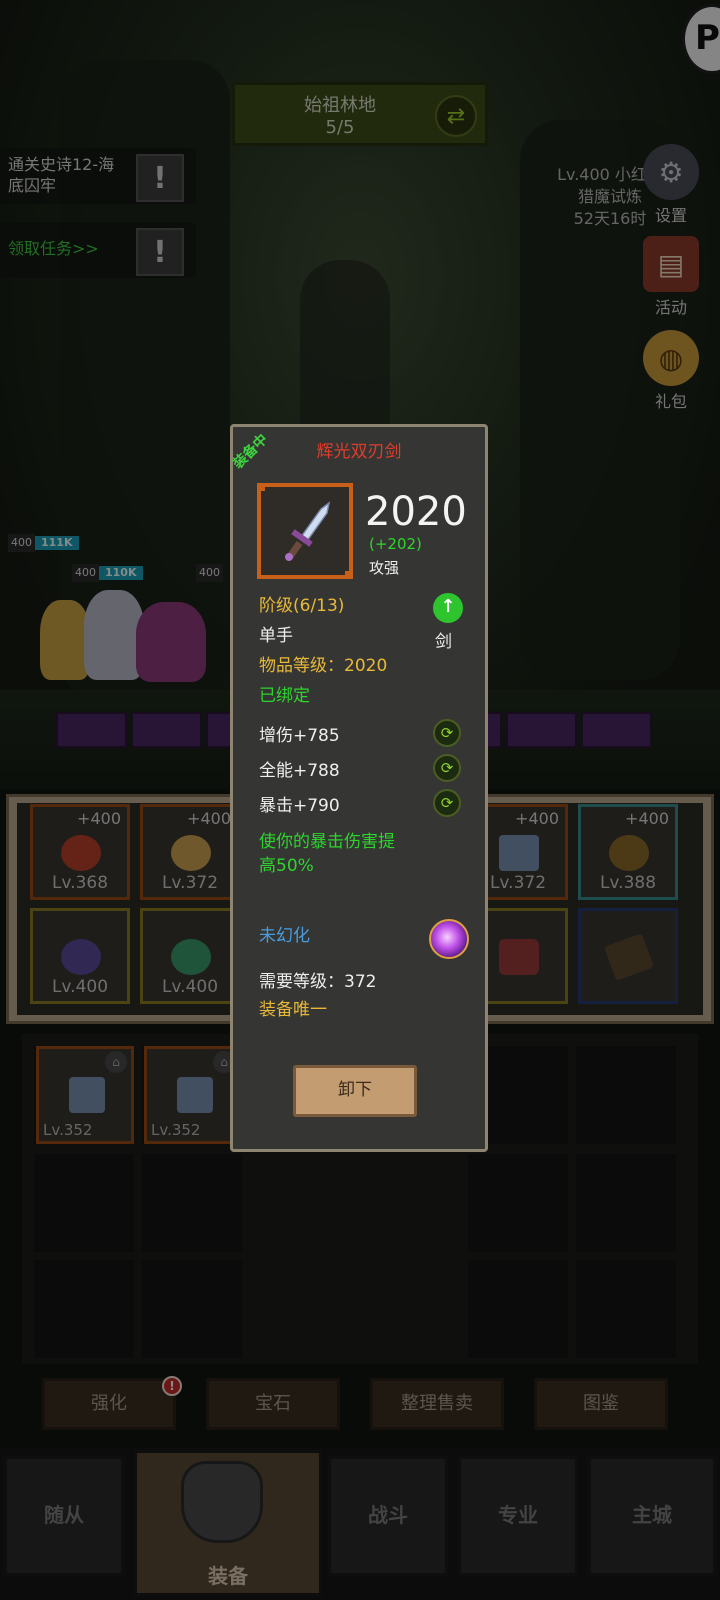 The image size is (720, 1600). Describe the element at coordinates (284, 936) in the screenshot. I see `illusion-status: 未幻化` at that location.